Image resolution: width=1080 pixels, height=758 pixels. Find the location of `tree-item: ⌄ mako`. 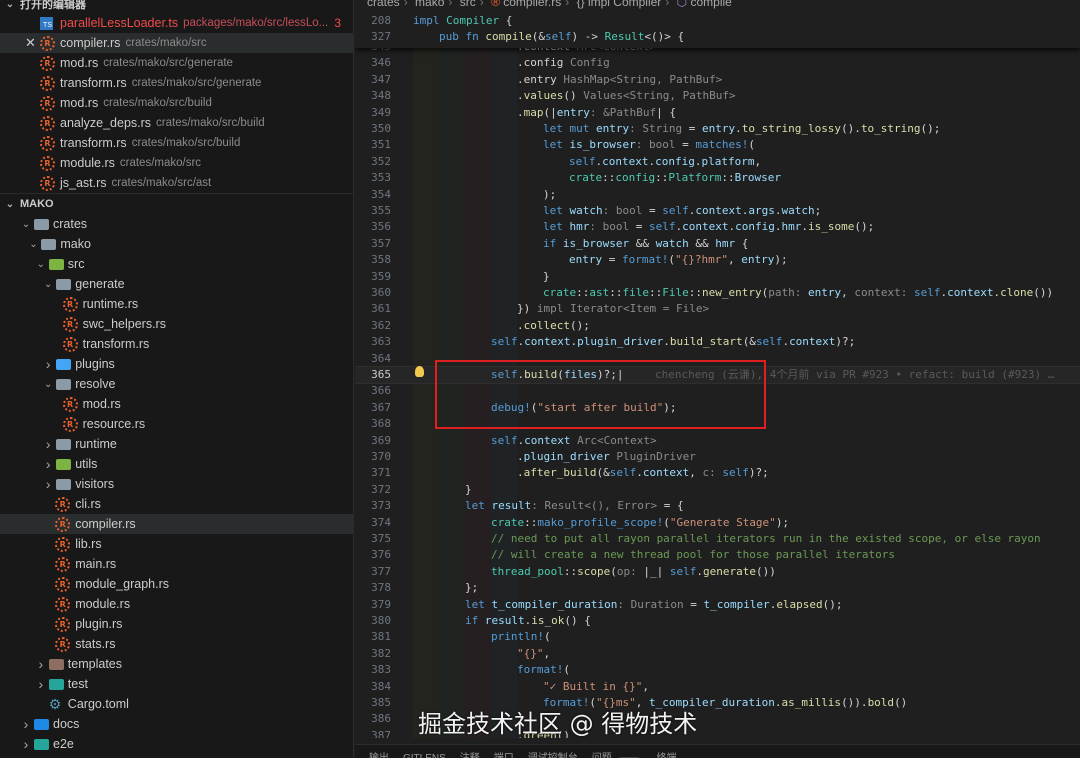

tree-item: ⌄ mako is located at coordinates (176, 244).